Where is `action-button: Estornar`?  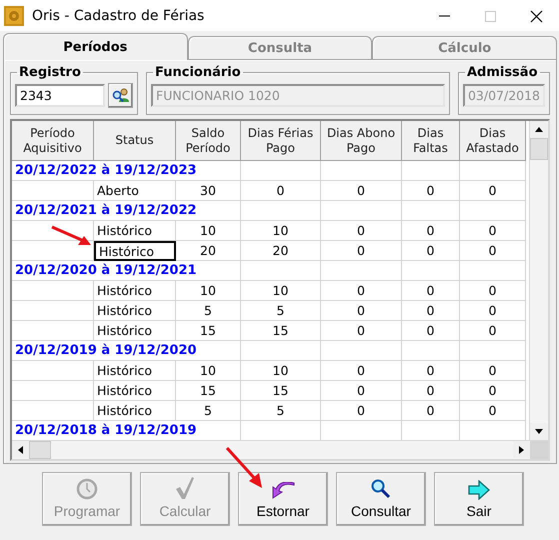
action-button: Estornar is located at coordinates (283, 499).